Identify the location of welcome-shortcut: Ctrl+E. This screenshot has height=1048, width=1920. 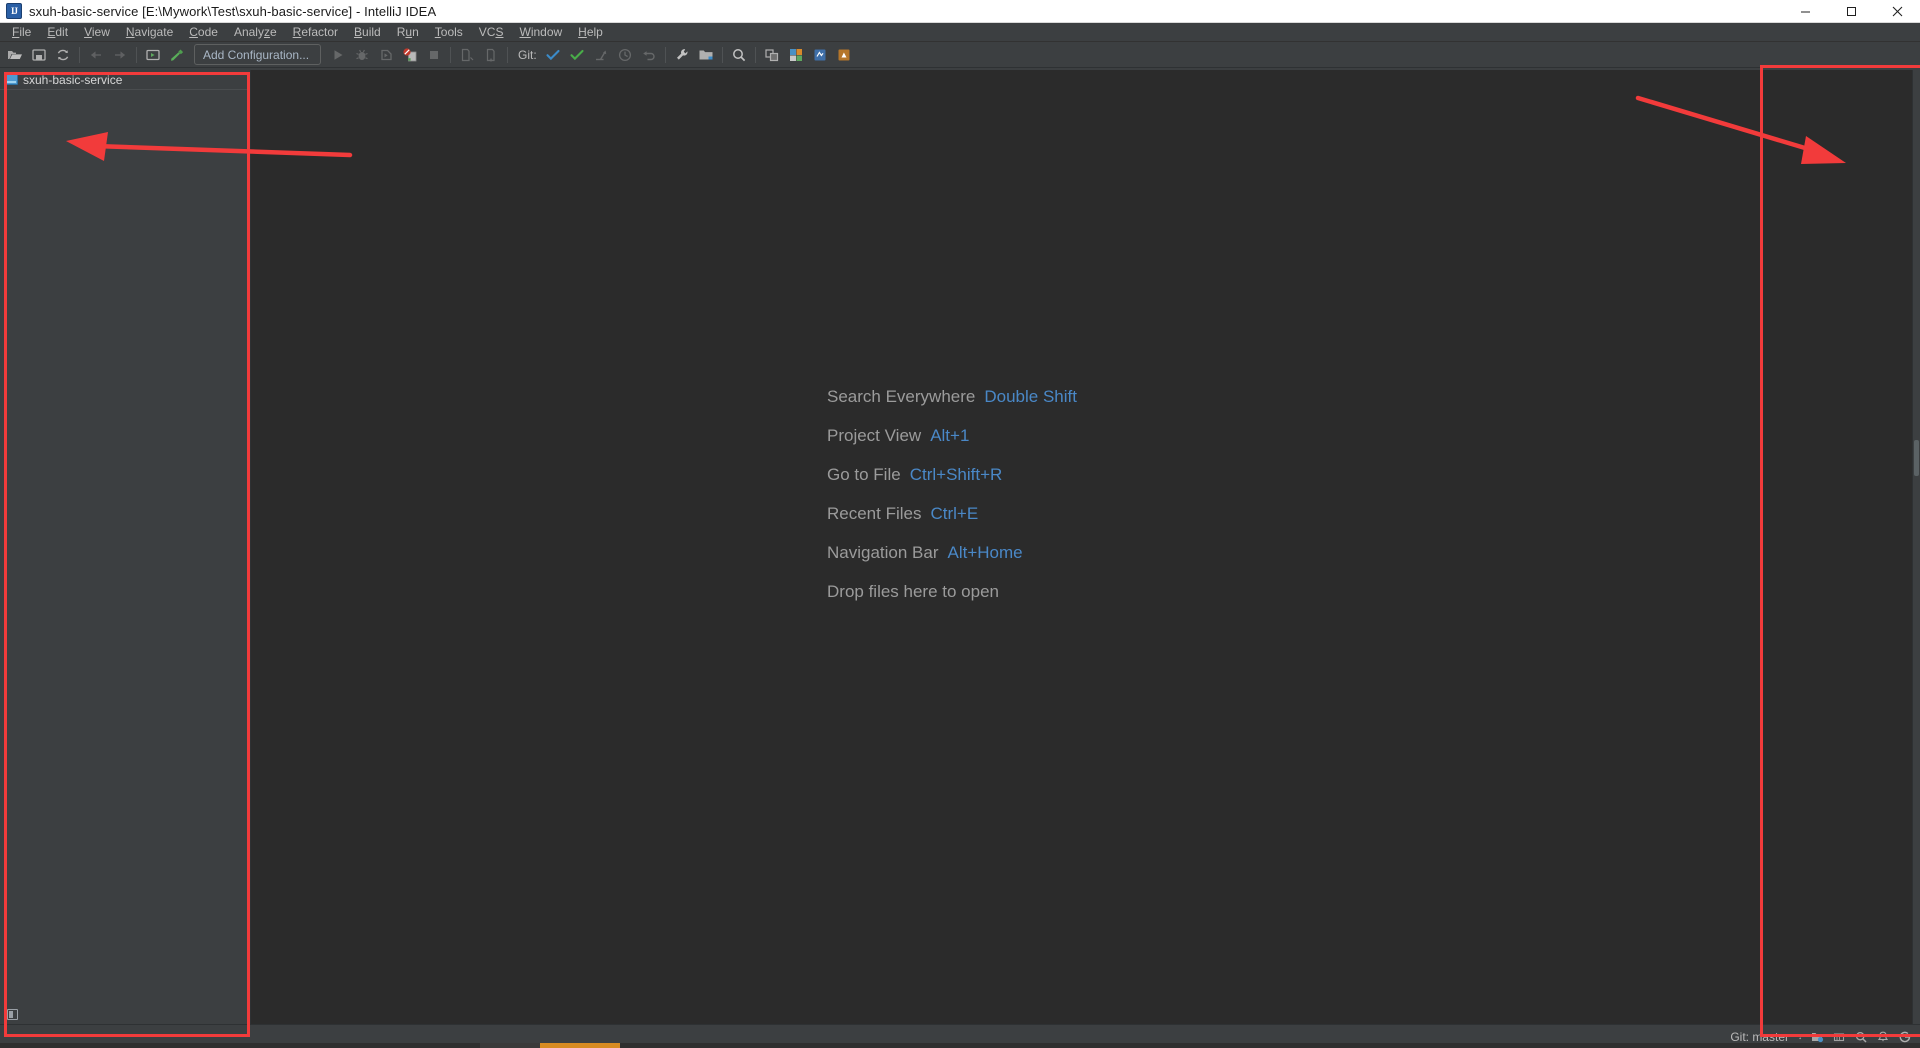
(954, 513).